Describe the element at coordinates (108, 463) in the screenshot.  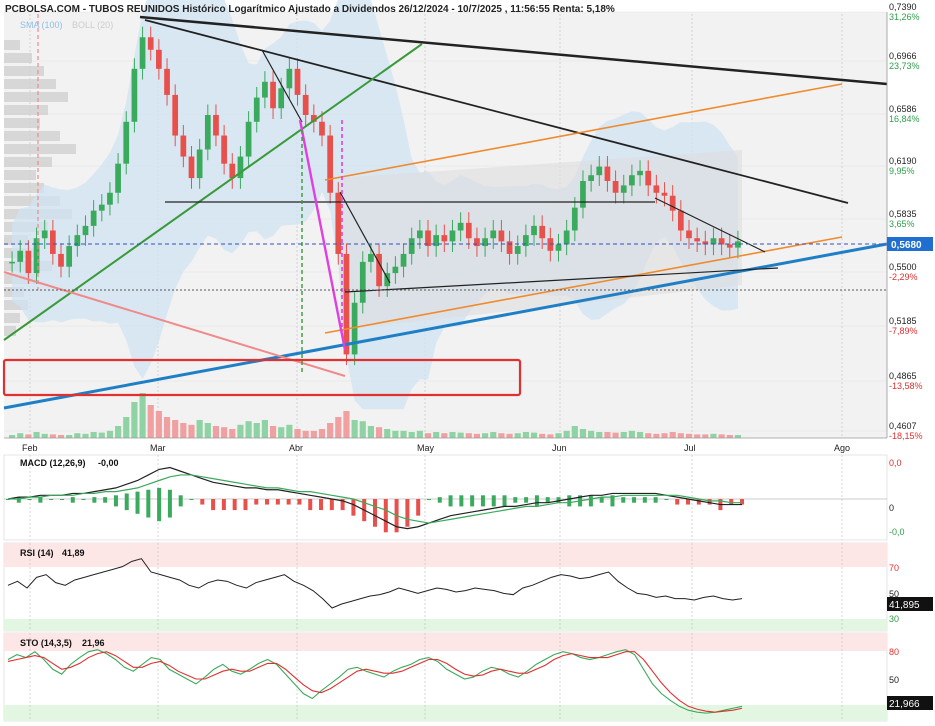
I see `macd-value: -0,00` at that location.